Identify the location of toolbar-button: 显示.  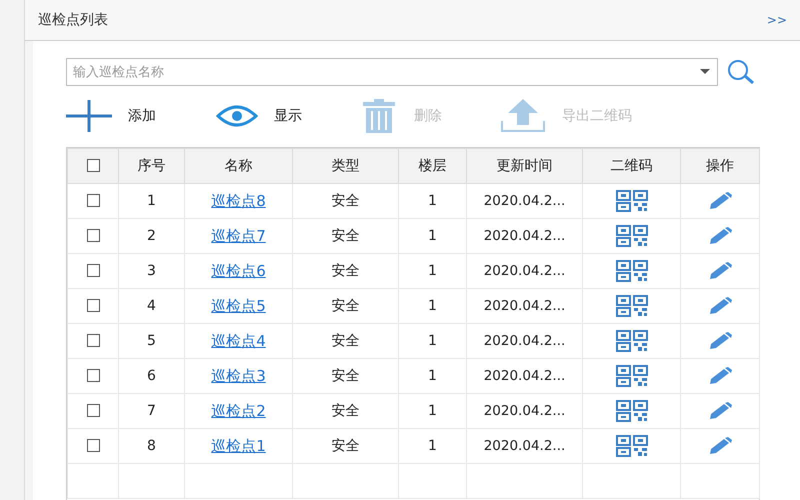
(288, 116).